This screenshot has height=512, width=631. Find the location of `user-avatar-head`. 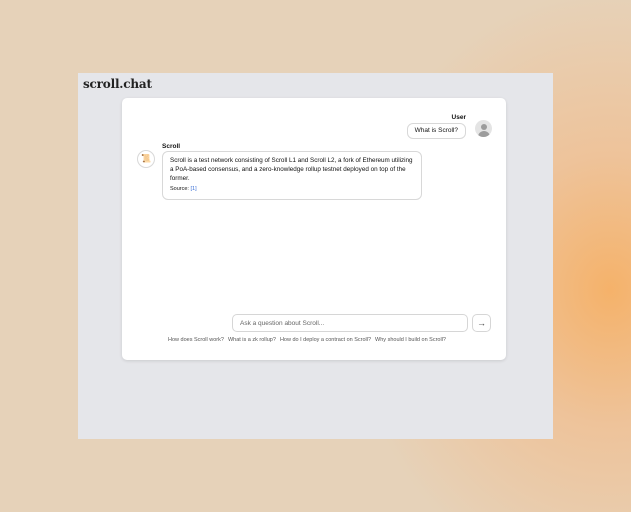

user-avatar-head is located at coordinates (483, 126).